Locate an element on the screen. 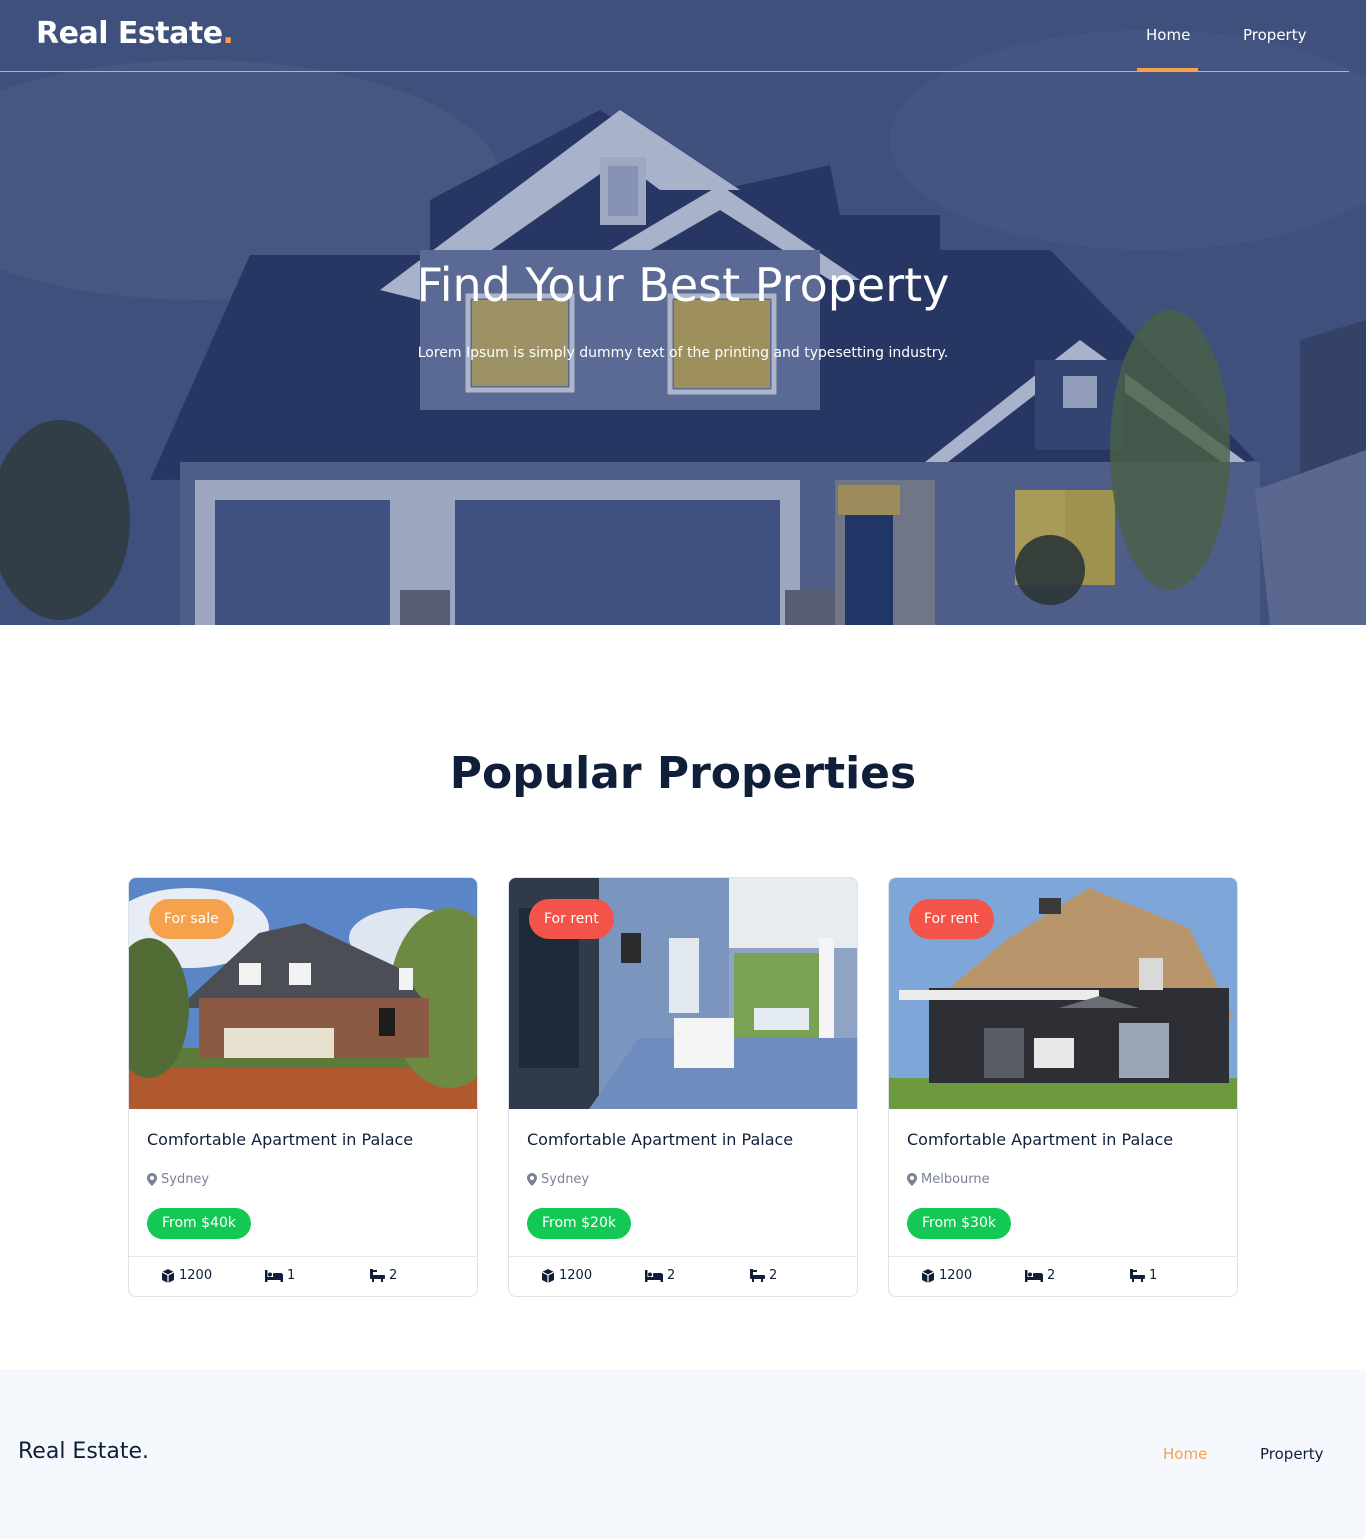 Image resolution: width=1366 pixels, height=1539 pixels. beds-stat: 1 is located at coordinates (280, 1275).